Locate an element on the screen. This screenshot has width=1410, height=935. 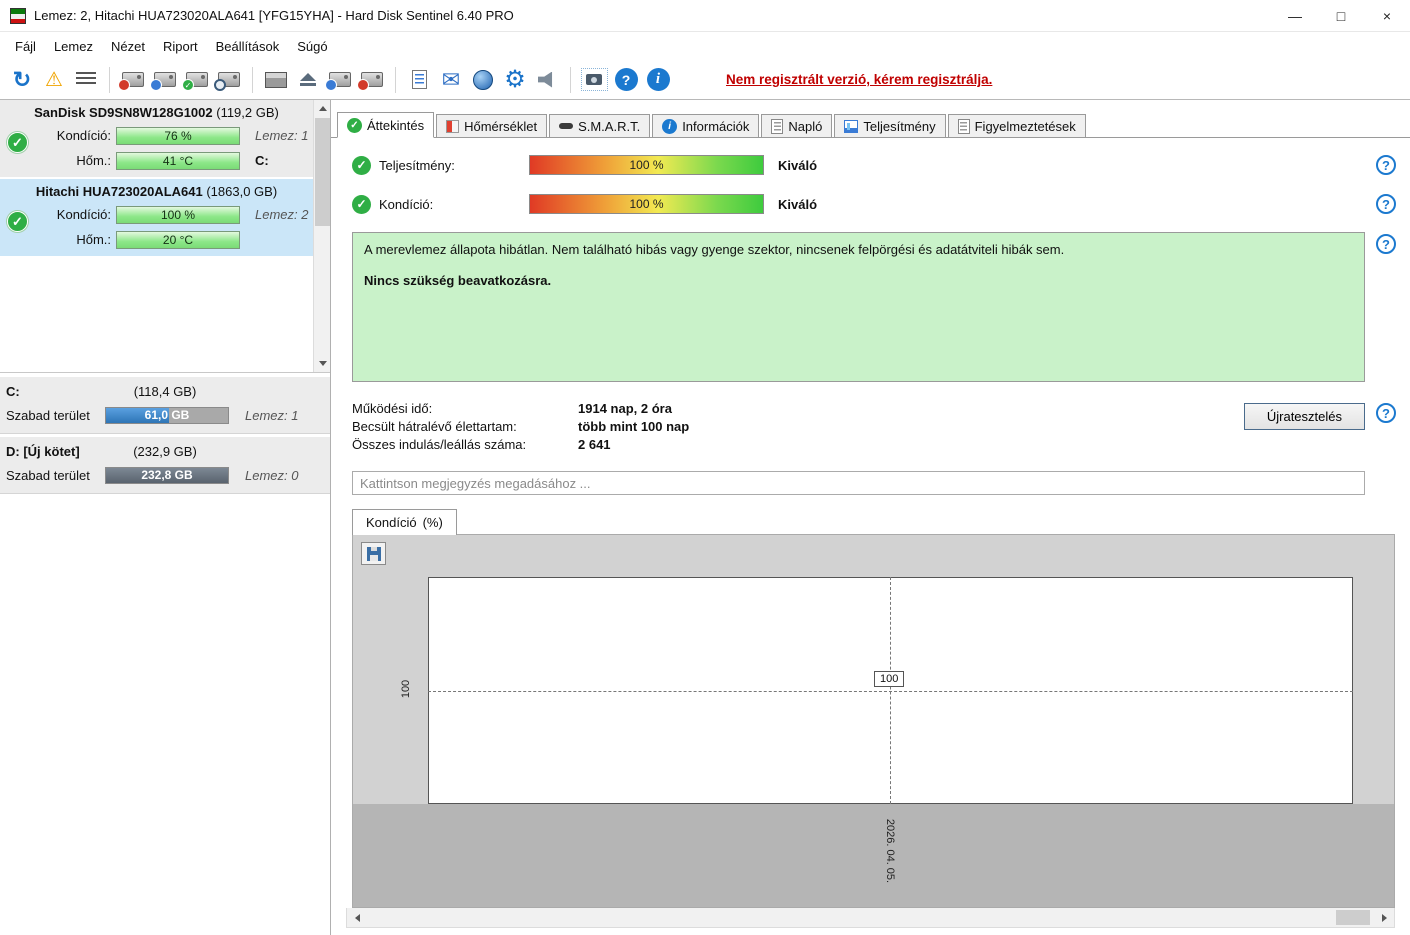
y-axis-tick-label: 100 is located at coordinates (406, 689).